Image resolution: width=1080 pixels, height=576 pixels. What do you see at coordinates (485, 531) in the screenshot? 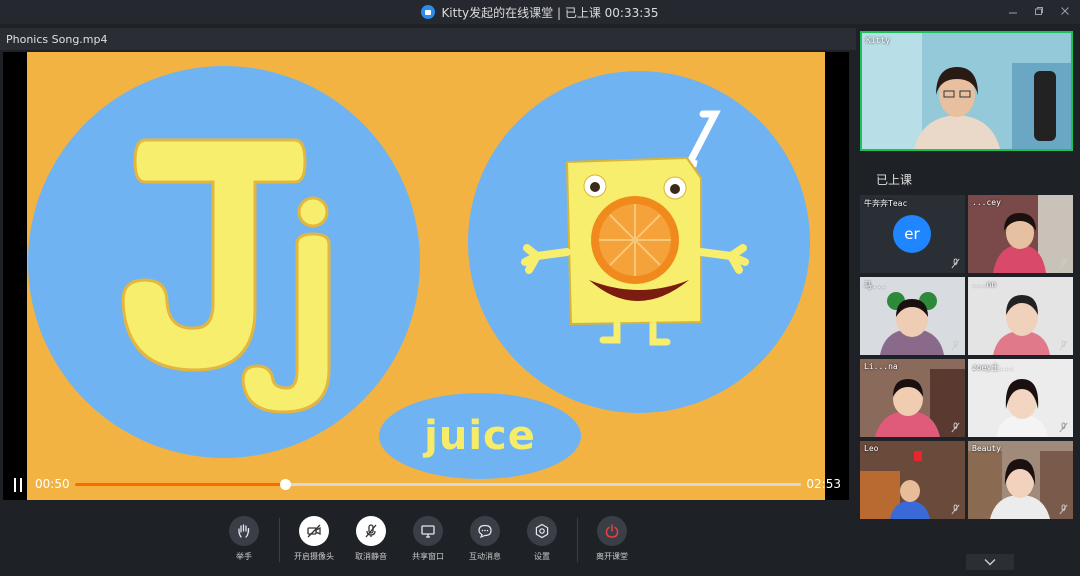
I see `chat-icon` at bounding box center [485, 531].